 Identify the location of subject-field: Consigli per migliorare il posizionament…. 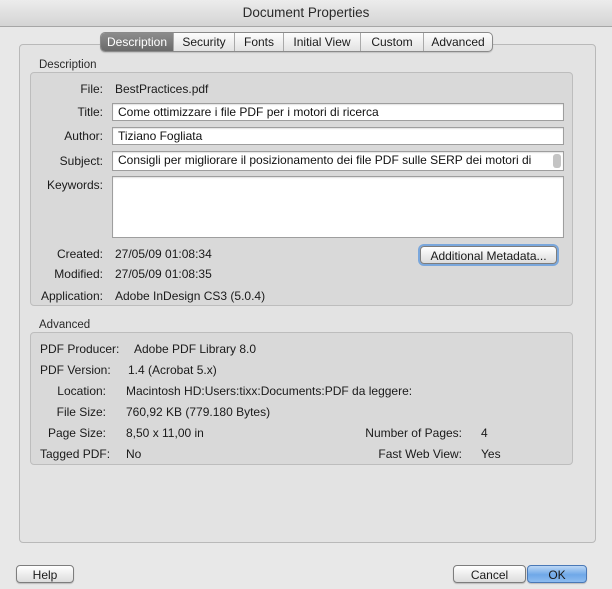
(338, 161).